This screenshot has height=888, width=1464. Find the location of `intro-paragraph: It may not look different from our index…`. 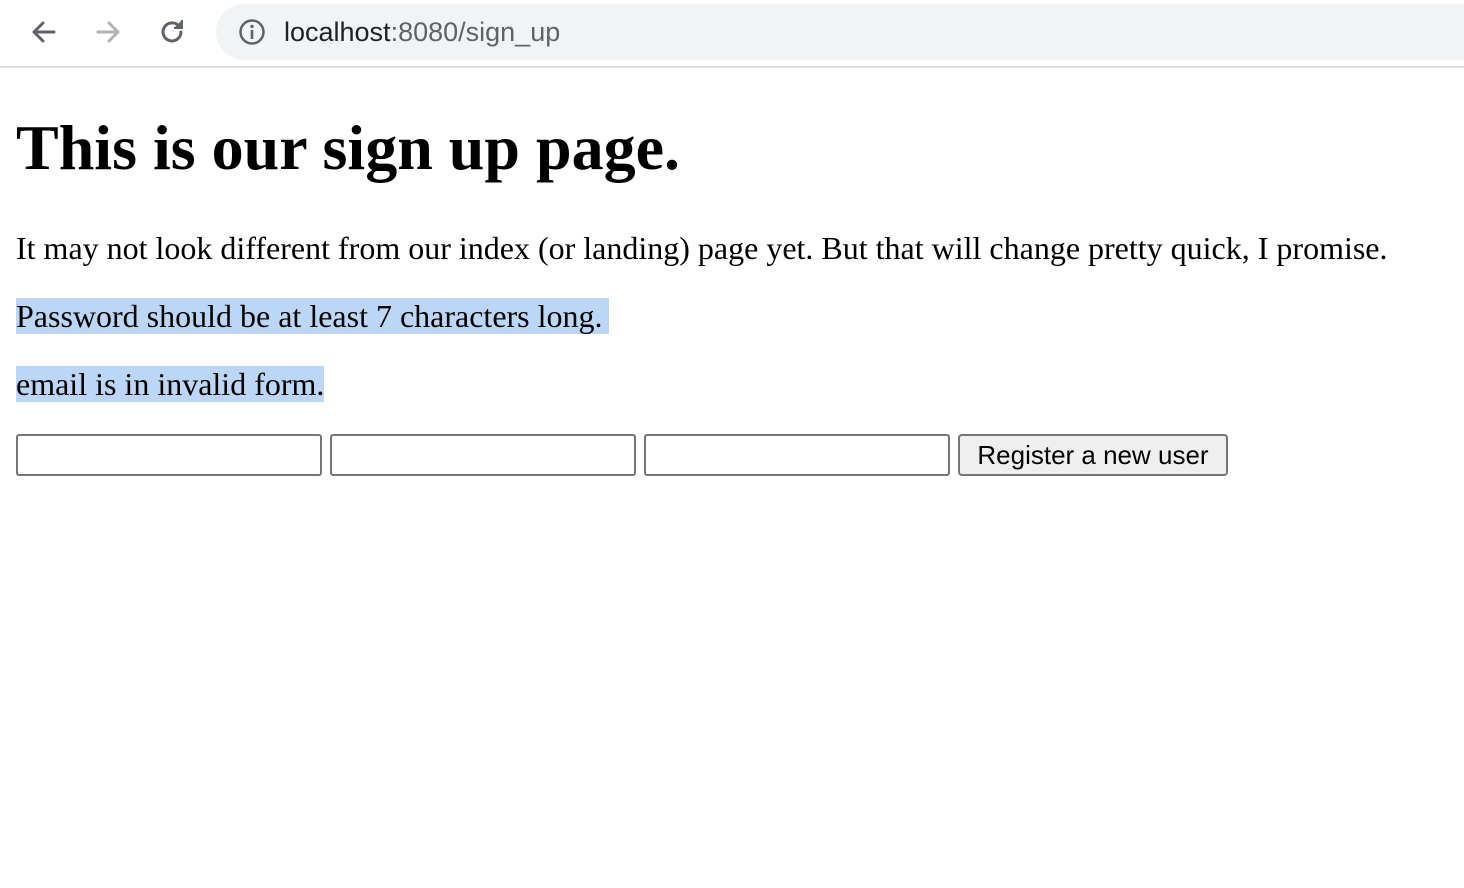

intro-paragraph: It may not look different from our index… is located at coordinates (702, 248).